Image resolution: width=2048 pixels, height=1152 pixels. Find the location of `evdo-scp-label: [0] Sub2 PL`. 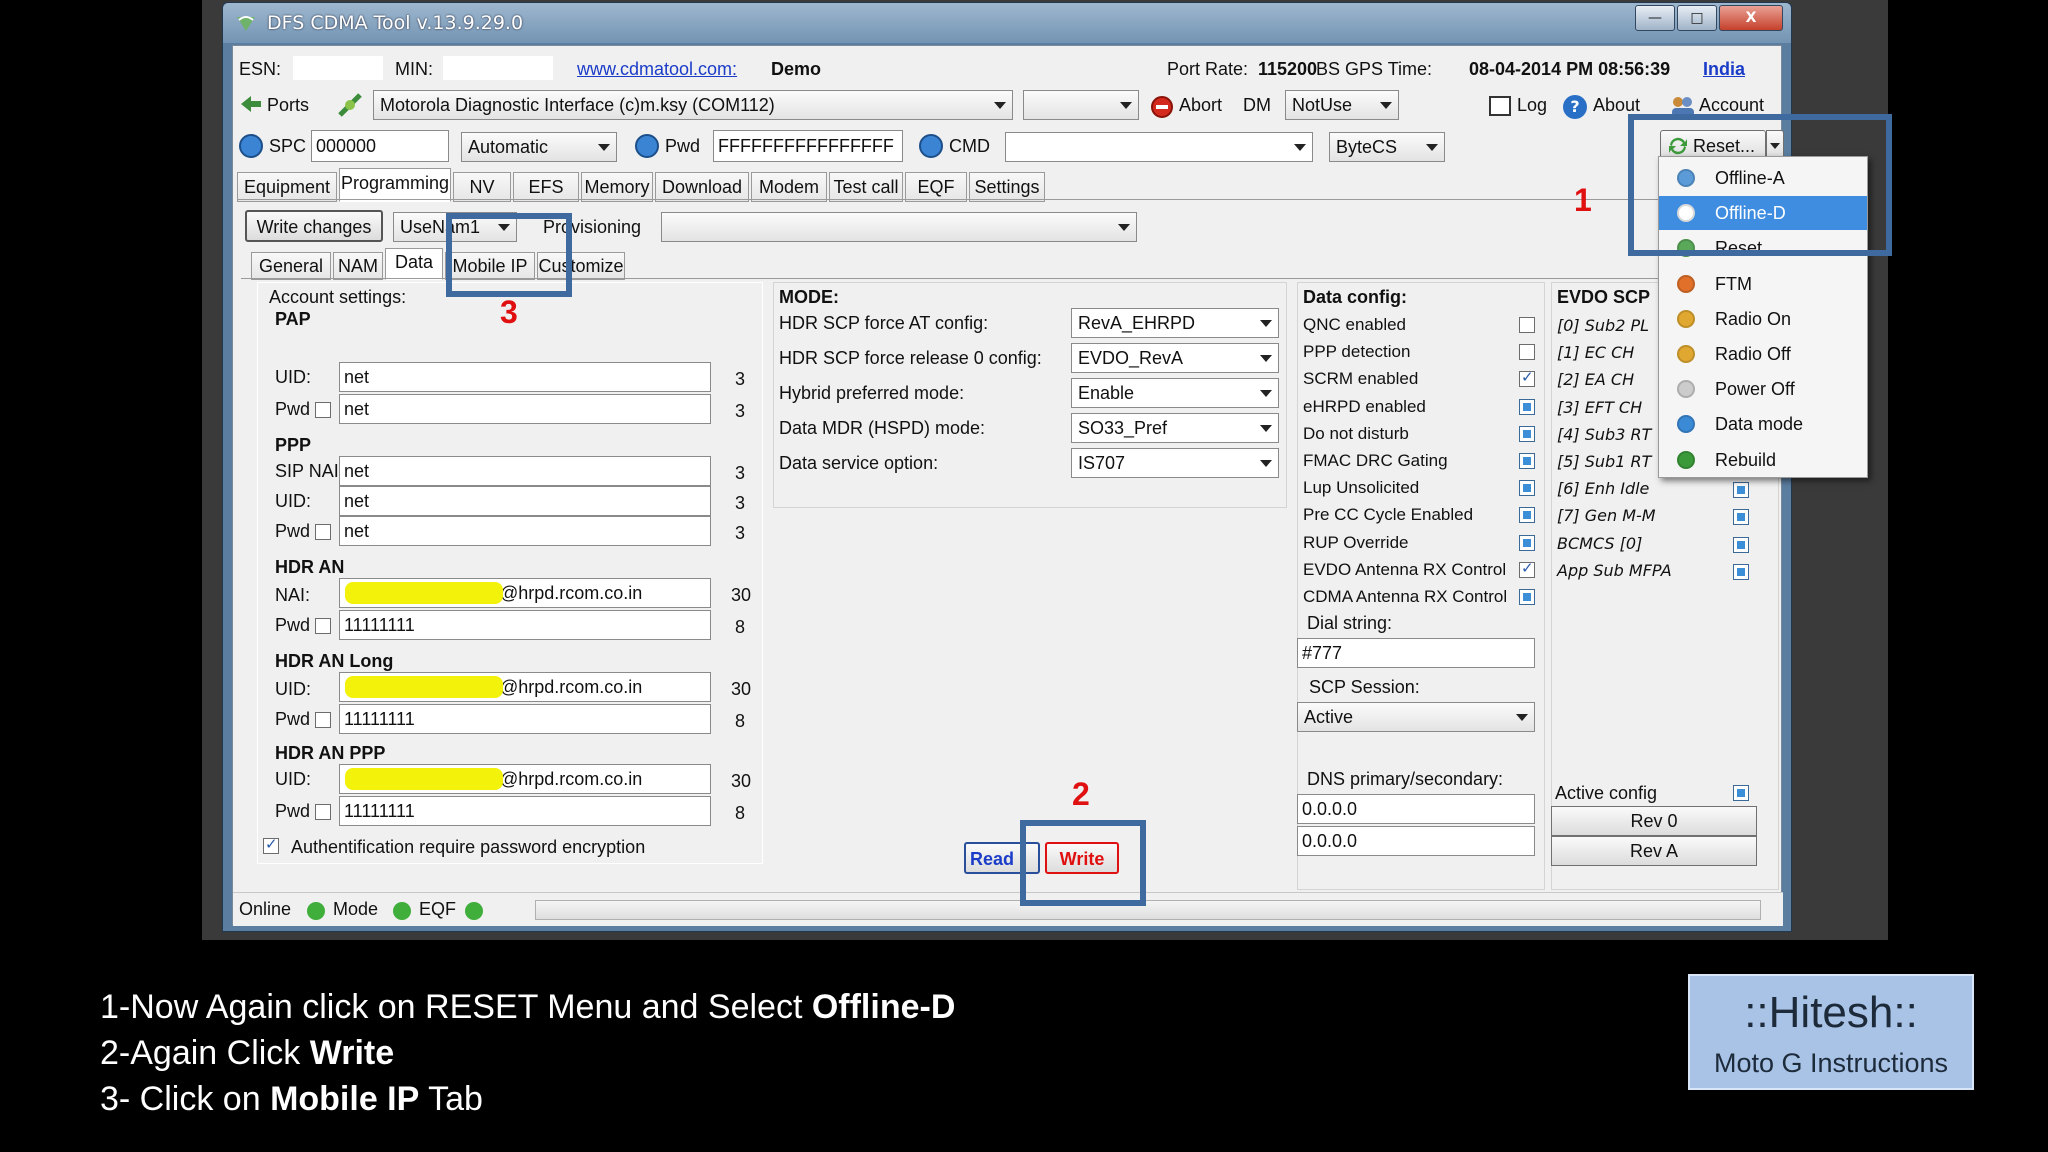

evdo-scp-label: [0] Sub2 PL is located at coordinates (1603, 325).